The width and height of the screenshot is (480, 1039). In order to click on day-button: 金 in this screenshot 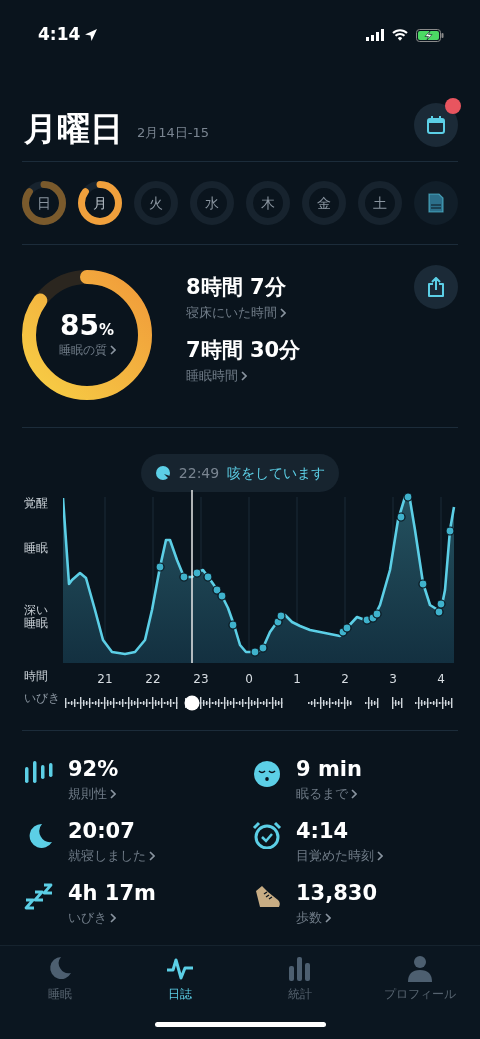, I will do `click(324, 203)`.